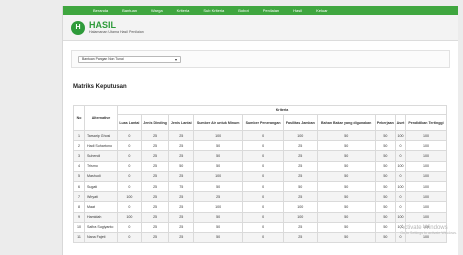  I want to click on col-header: Pendidikan Tertinggi, so click(426, 122).